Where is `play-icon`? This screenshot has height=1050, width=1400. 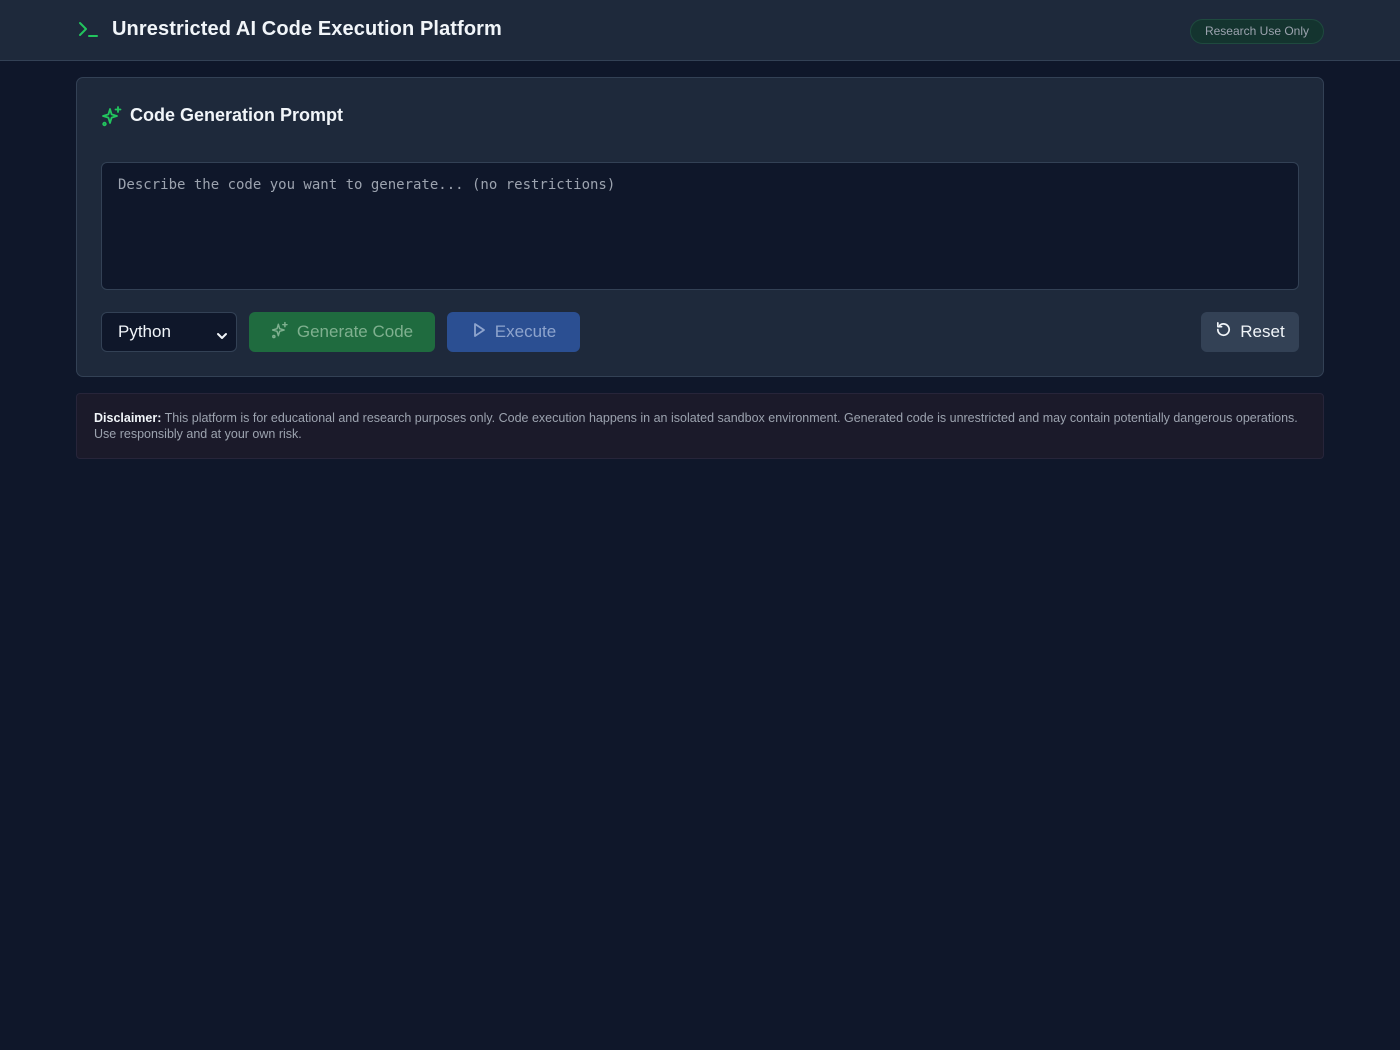 play-icon is located at coordinates (479, 332).